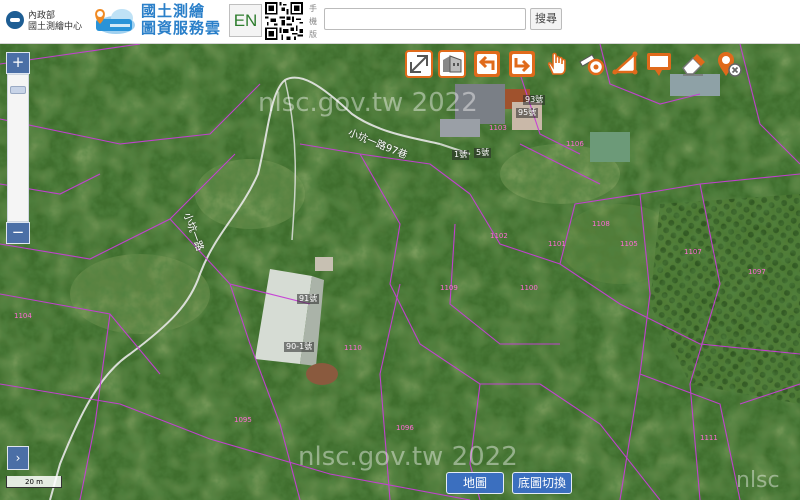 The width and height of the screenshot is (800, 500). What do you see at coordinates (498, 128) in the screenshot?
I see `parcel-number: 1103` at bounding box center [498, 128].